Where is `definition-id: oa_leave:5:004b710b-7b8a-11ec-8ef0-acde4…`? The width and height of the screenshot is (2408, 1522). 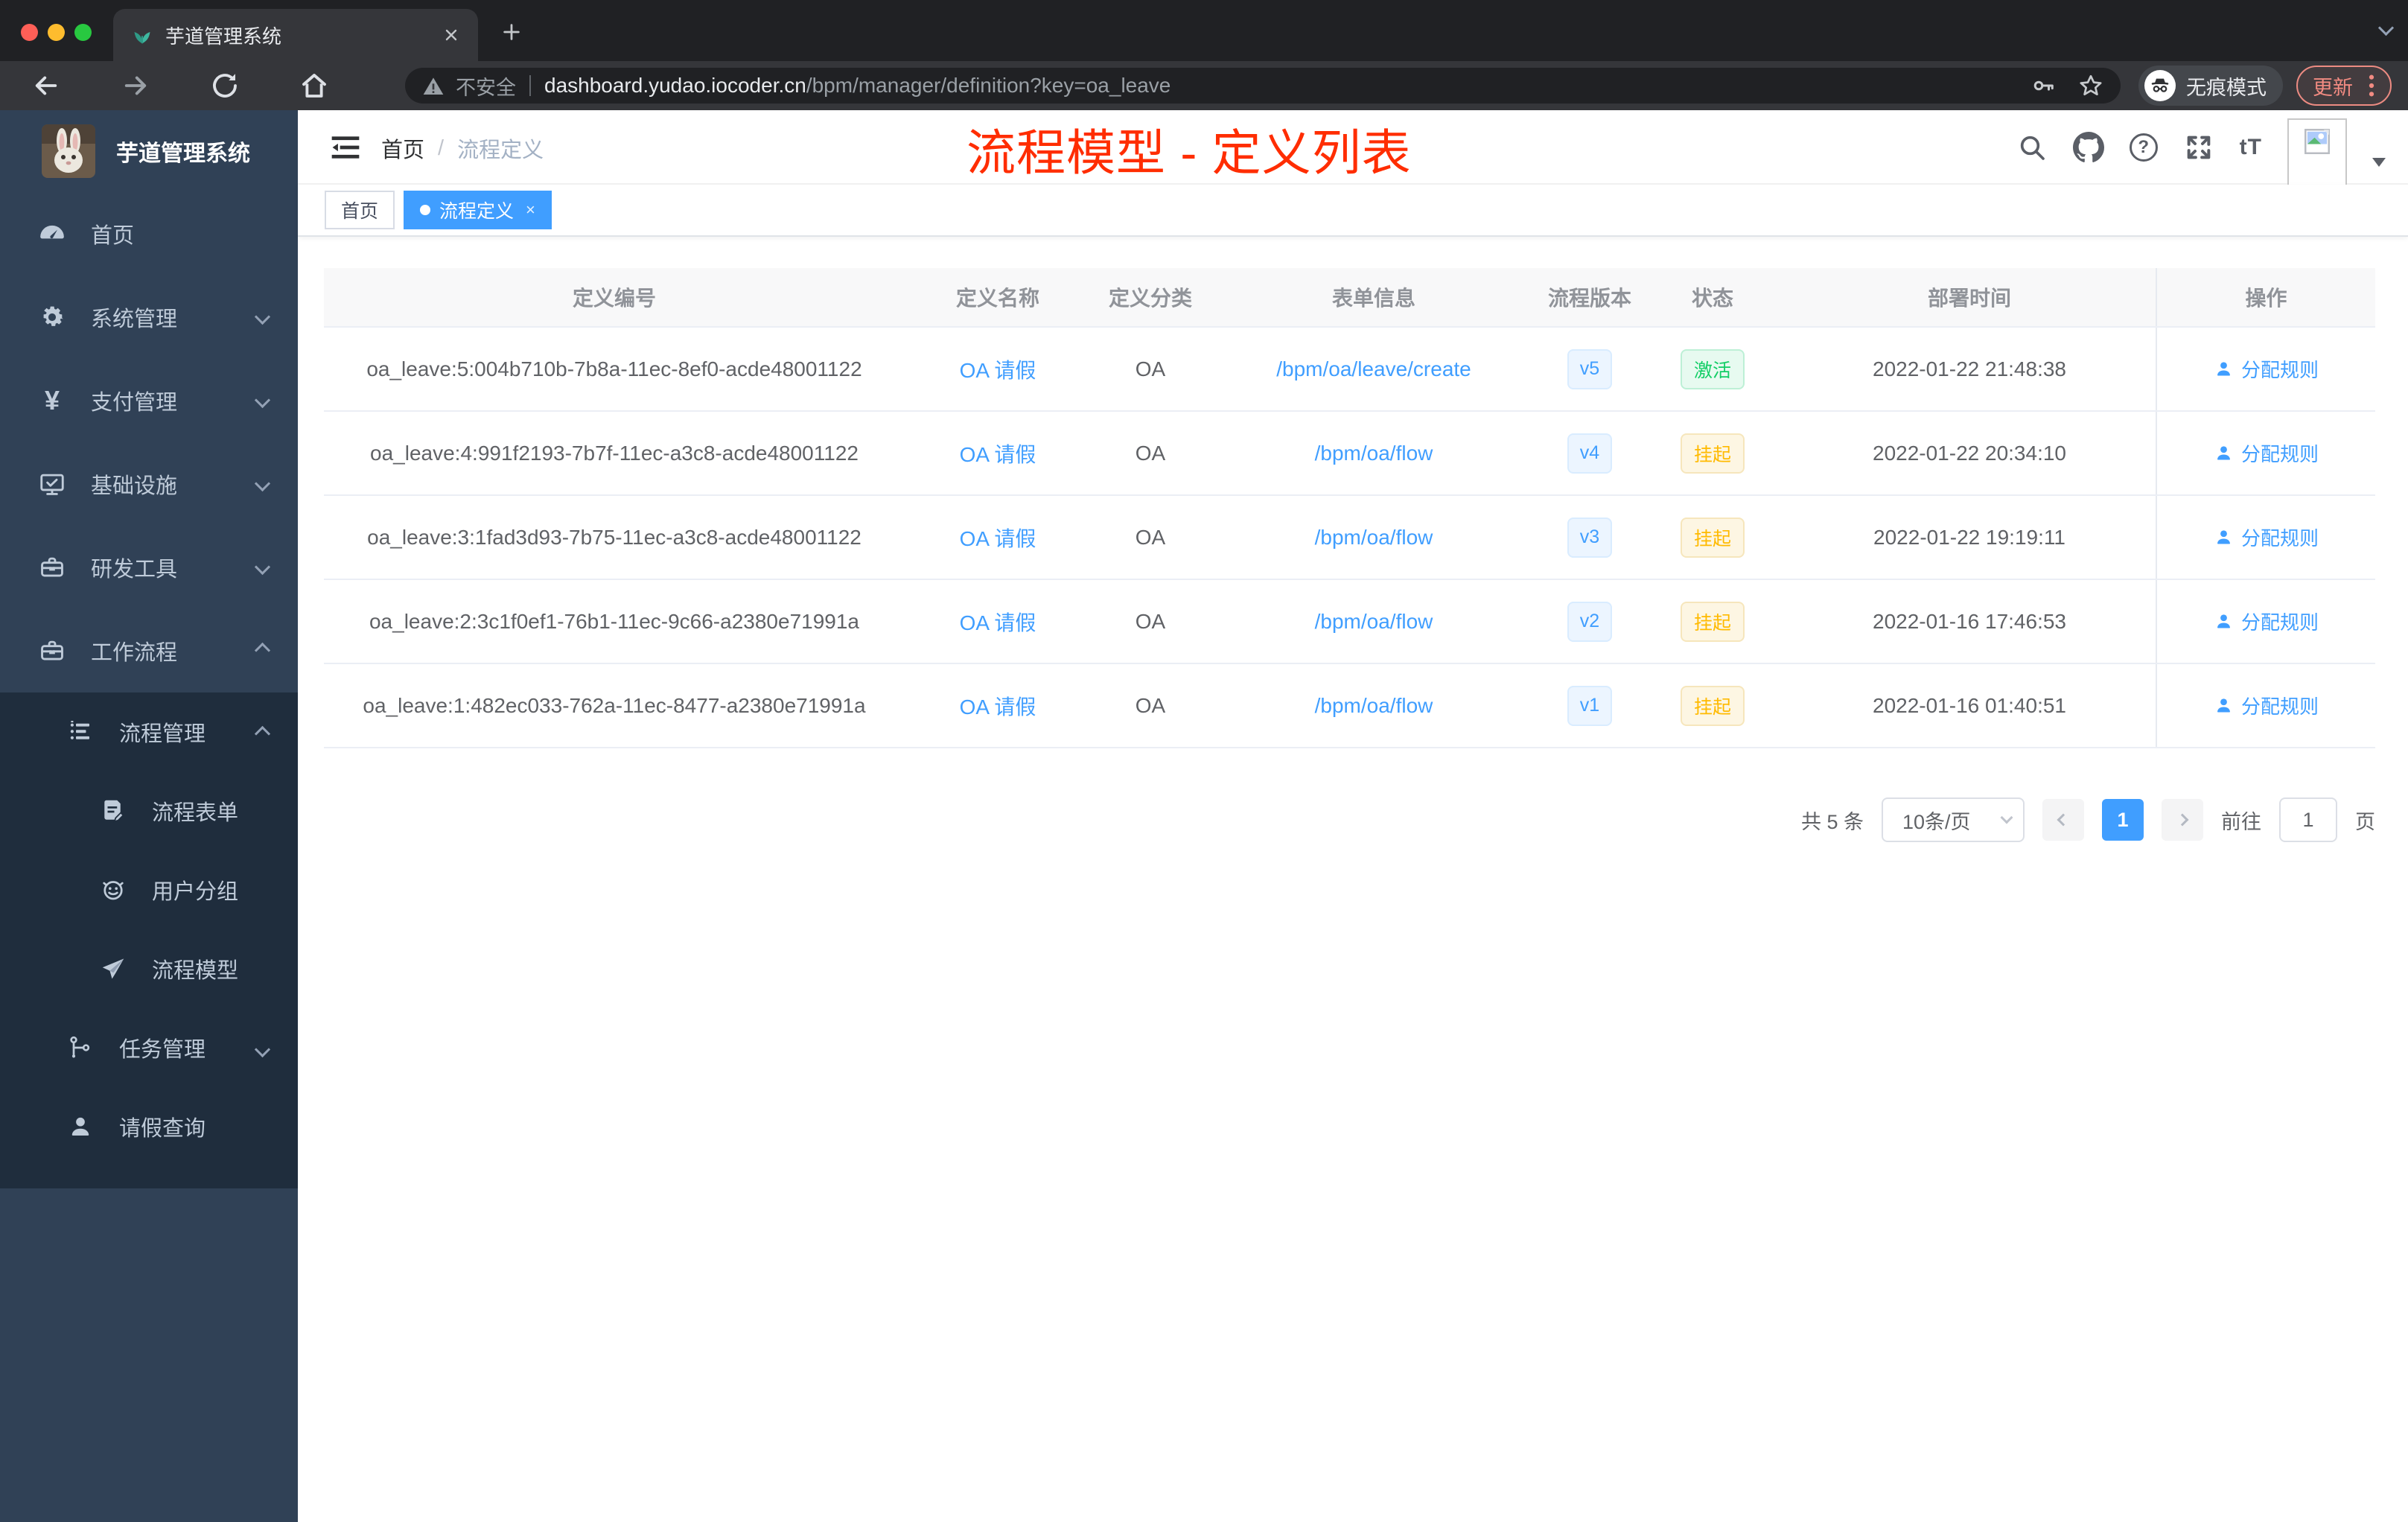
definition-id: oa_leave:5:004b710b-7b8a-11ec-8ef0-acde4… is located at coordinates (614, 368).